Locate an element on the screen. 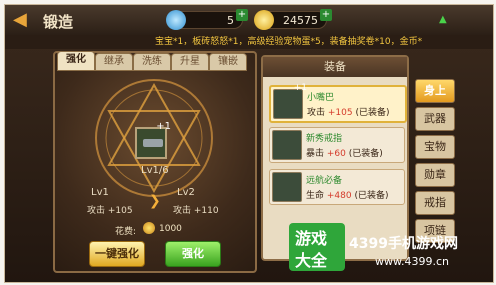 This screenshot has height=285, width=496. equipment-stat: 生命 +480 (已装备) is located at coordinates (347, 194).